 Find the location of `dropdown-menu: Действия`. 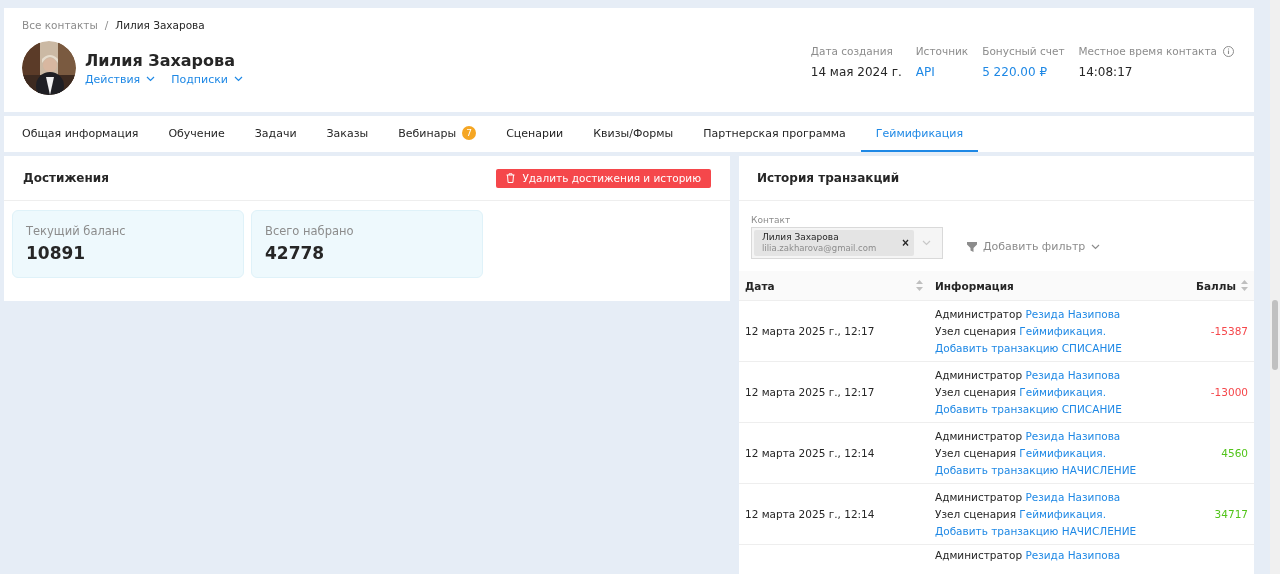

dropdown-menu: Действия is located at coordinates (120, 79).